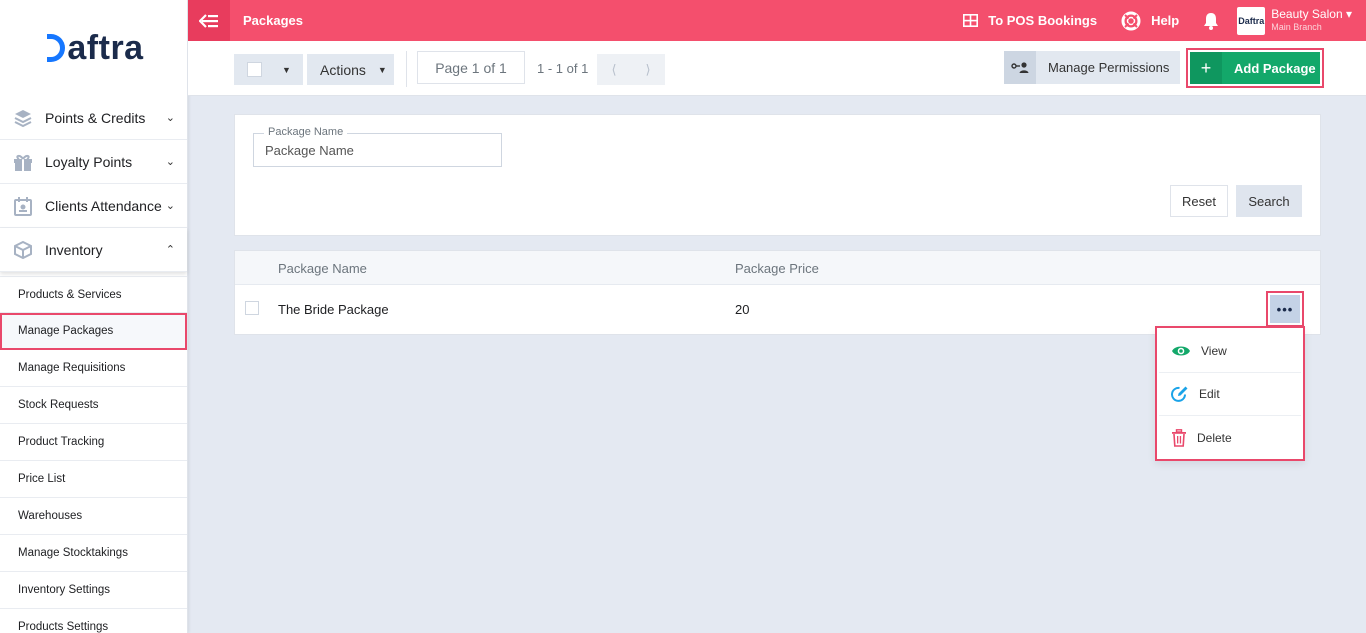 The image size is (1366, 633). I want to click on sidebar-subitem-manage-packages: Manage Packages, so click(93, 331).